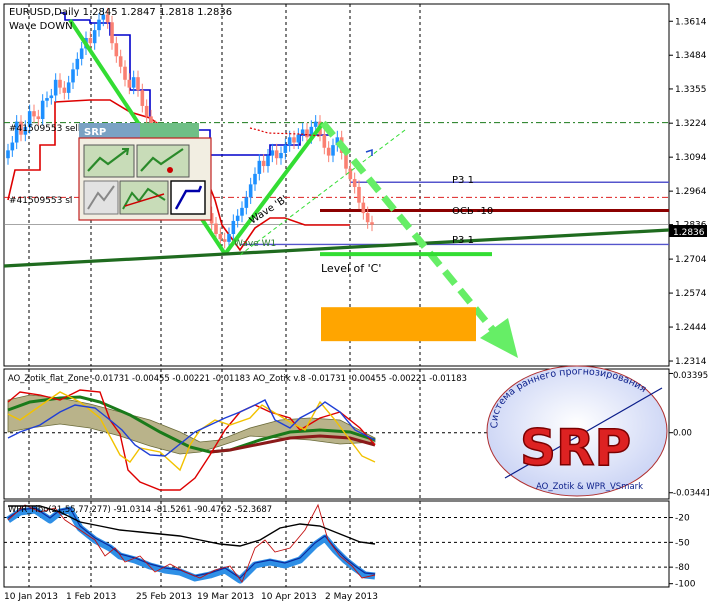  I want to click on chart-subtitle: Wave DOWN, so click(41, 26).